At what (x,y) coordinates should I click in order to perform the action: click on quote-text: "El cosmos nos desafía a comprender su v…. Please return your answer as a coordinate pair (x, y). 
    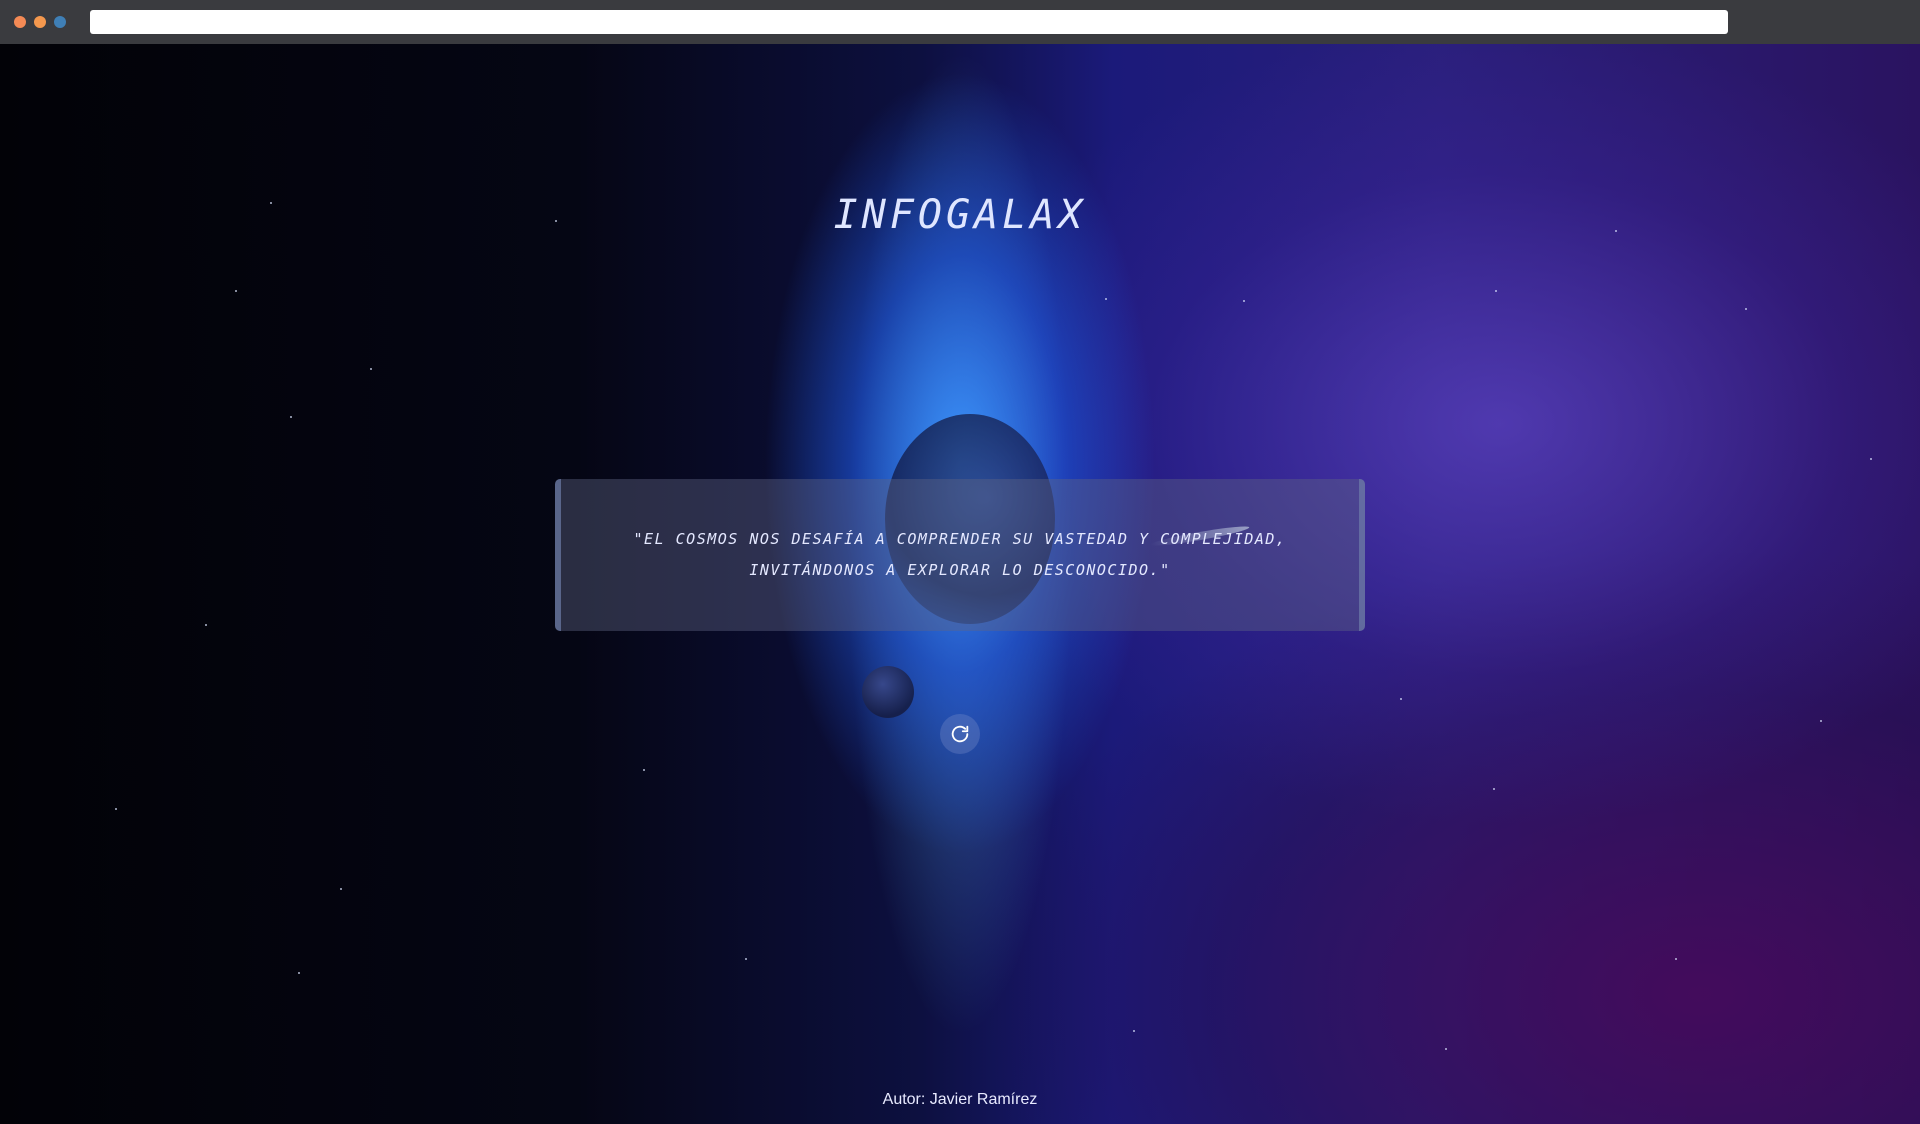
    Looking at the image, I should click on (960, 554).